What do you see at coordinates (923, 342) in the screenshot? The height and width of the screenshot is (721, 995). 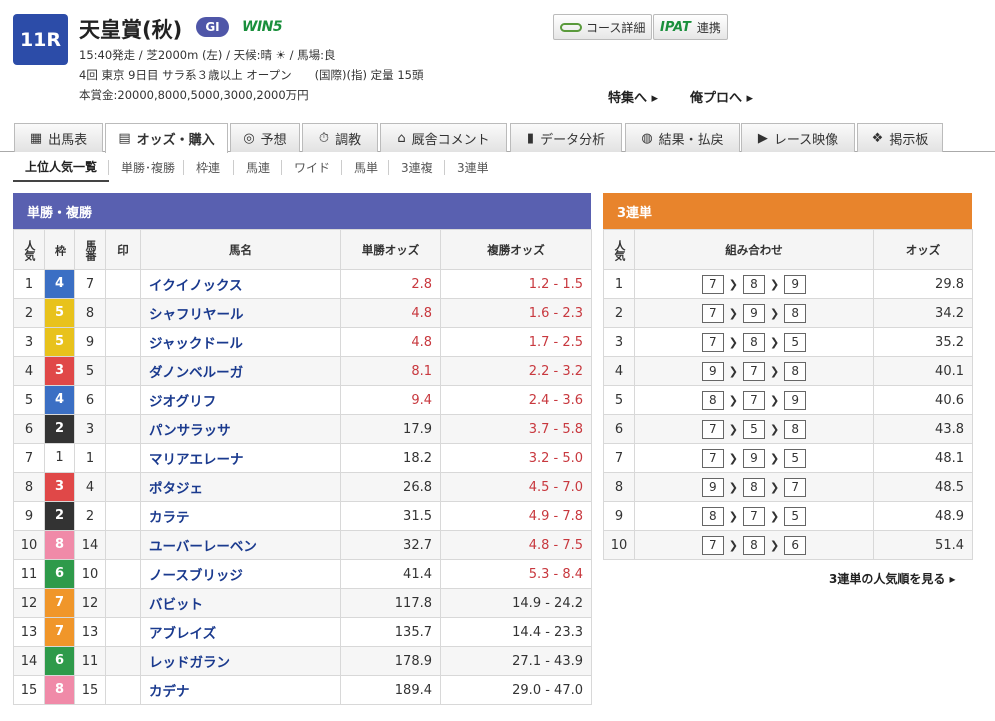 I see `trifecta-odds: 35.2` at bounding box center [923, 342].